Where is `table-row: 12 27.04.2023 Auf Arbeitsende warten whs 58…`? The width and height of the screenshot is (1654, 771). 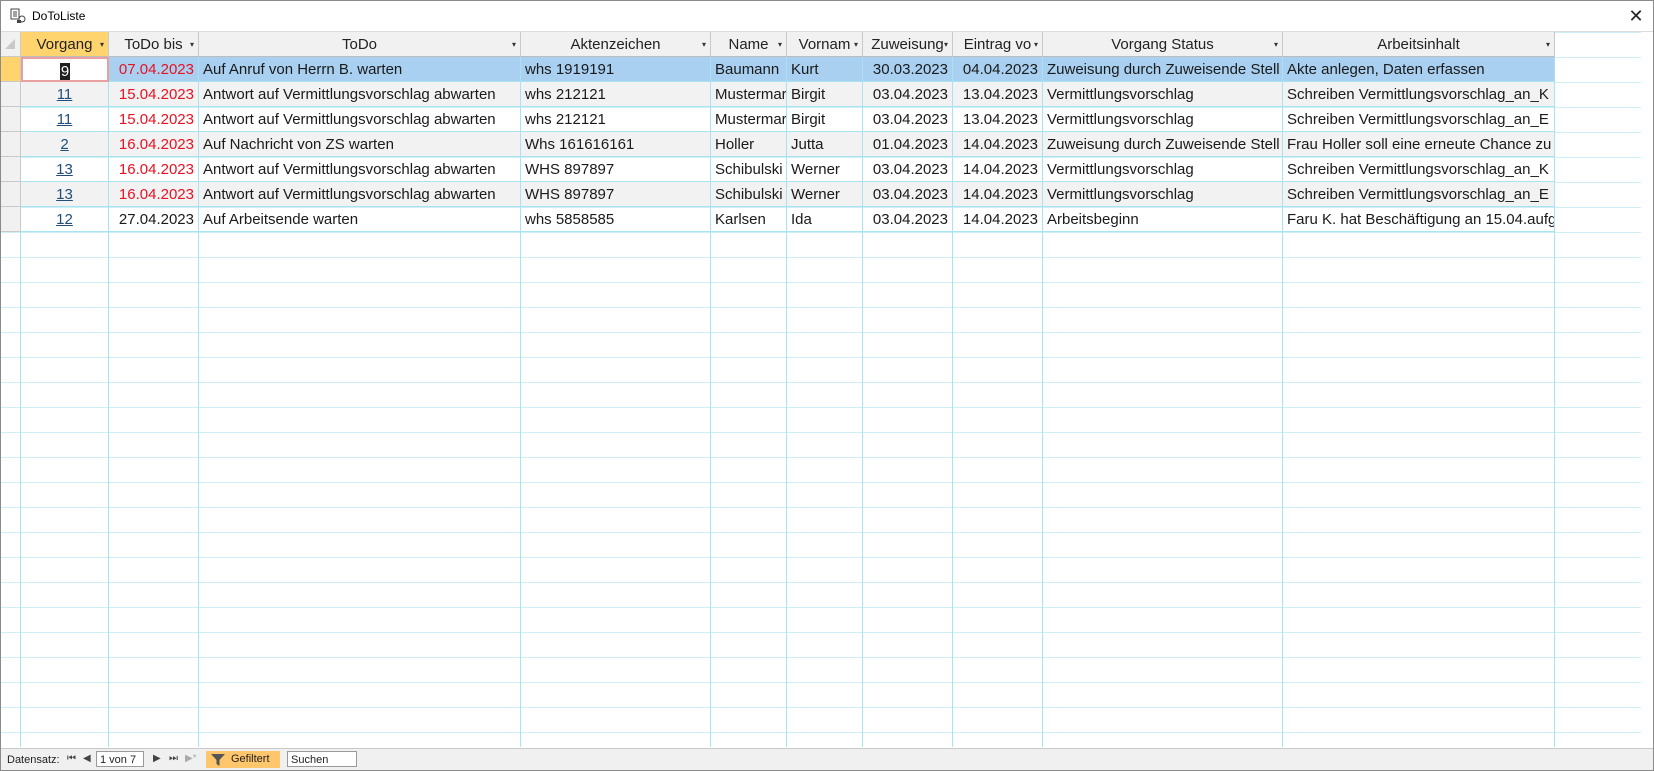 table-row: 12 27.04.2023 Auf Arbeitsende warten whs 58… is located at coordinates (821, 219).